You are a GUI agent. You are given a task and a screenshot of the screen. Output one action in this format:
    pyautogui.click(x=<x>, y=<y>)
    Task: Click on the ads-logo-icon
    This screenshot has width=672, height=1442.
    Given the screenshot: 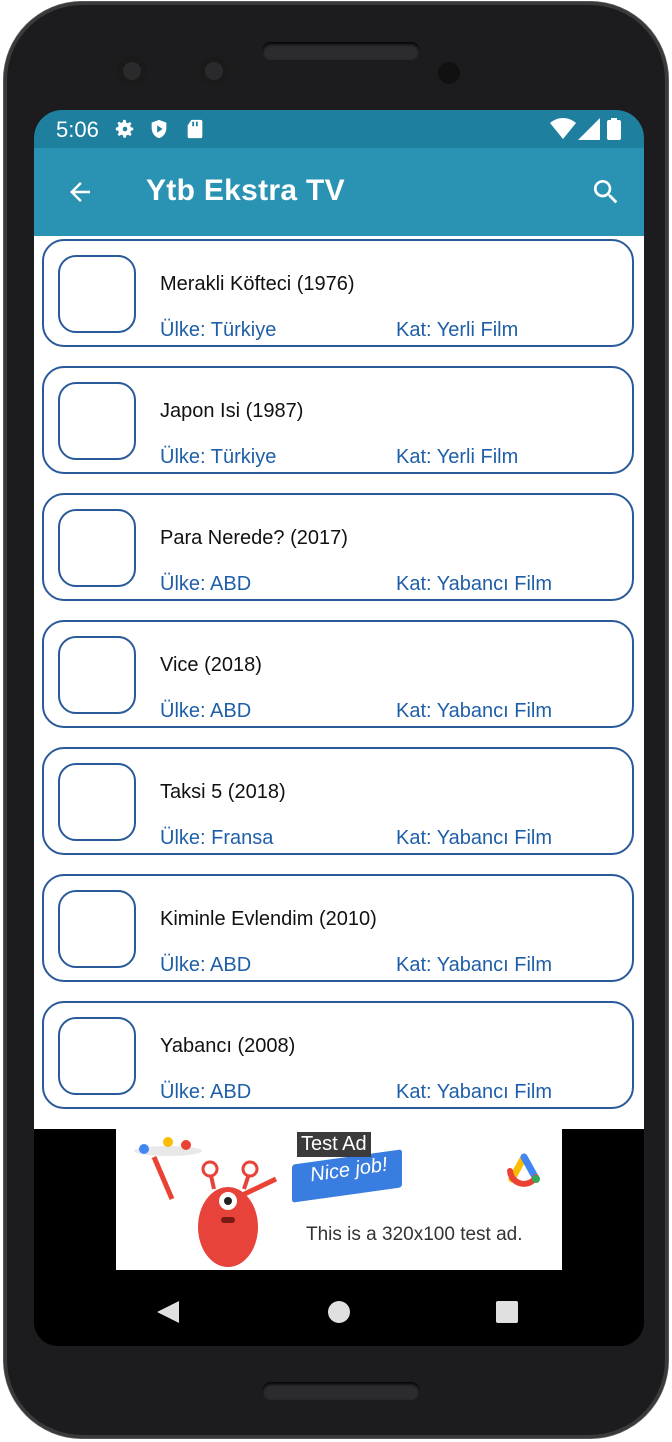 What is the action you would take?
    pyautogui.click(x=523, y=1170)
    